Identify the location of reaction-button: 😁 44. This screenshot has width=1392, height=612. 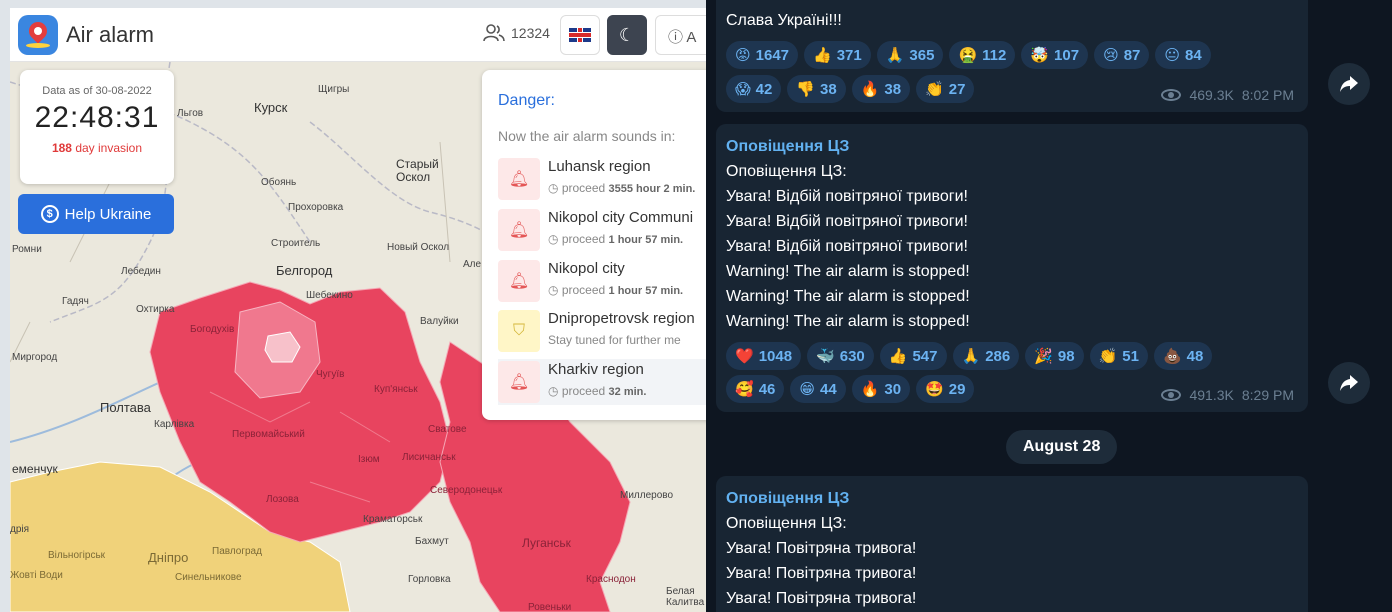
(818, 389).